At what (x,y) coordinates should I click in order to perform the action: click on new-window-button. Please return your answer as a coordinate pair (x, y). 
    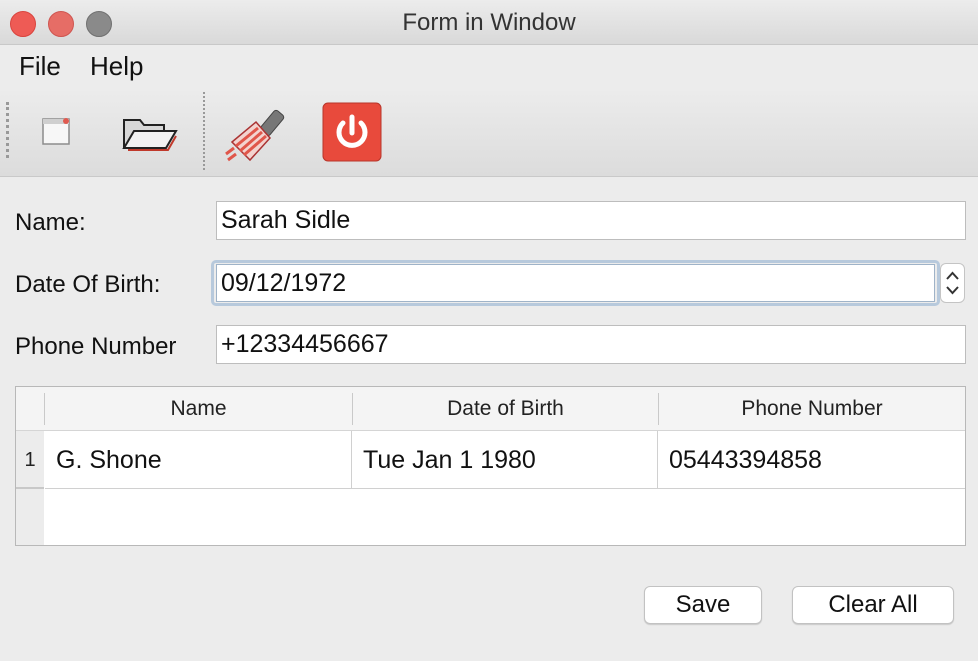
    Looking at the image, I should click on (57, 132).